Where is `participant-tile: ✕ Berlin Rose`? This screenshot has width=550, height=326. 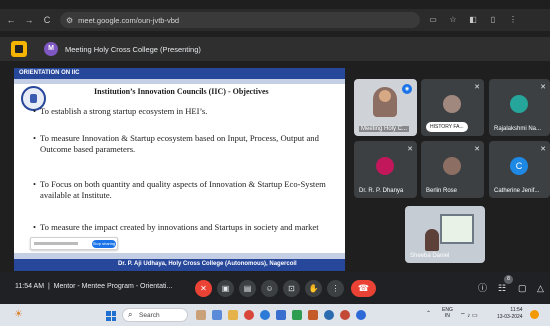 participant-tile: ✕ Berlin Rose is located at coordinates (452, 169).